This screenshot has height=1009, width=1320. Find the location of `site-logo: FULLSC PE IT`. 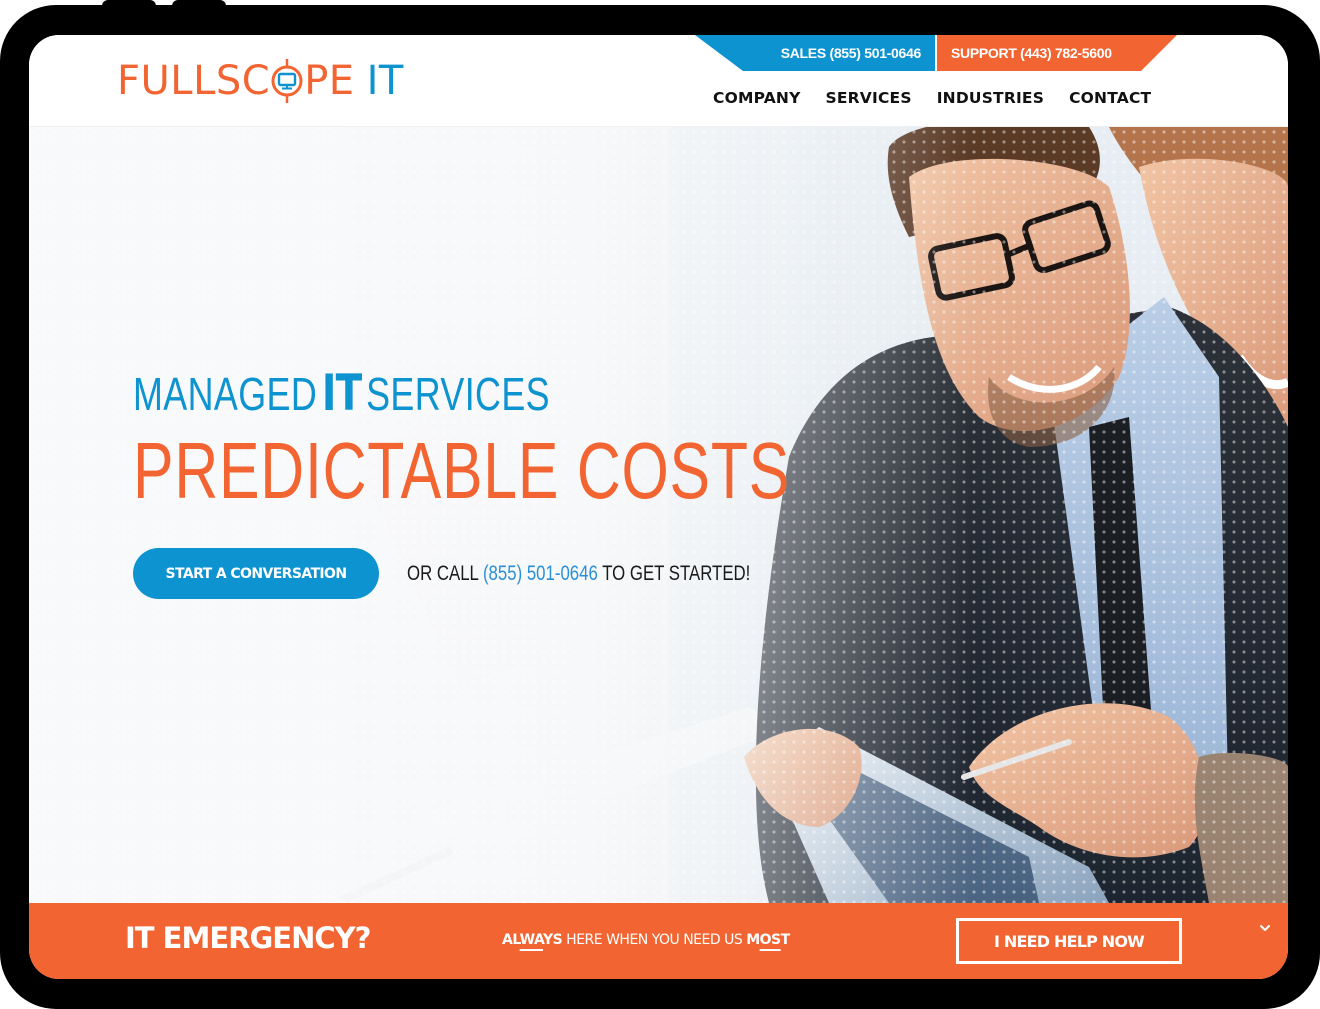

site-logo: FULLSC PE IT is located at coordinates (260, 81).